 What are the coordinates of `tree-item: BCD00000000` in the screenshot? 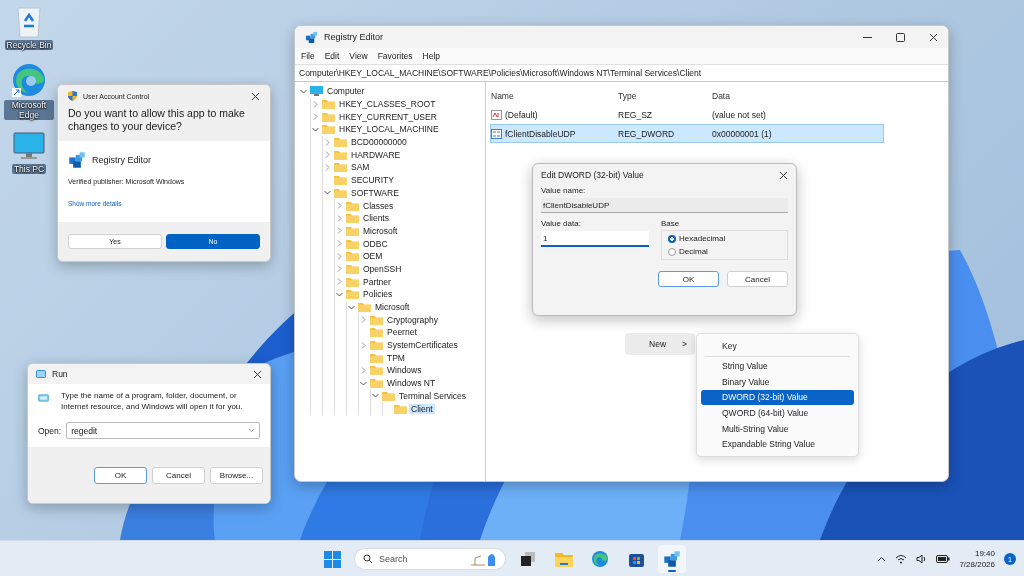 It's located at (379, 142).